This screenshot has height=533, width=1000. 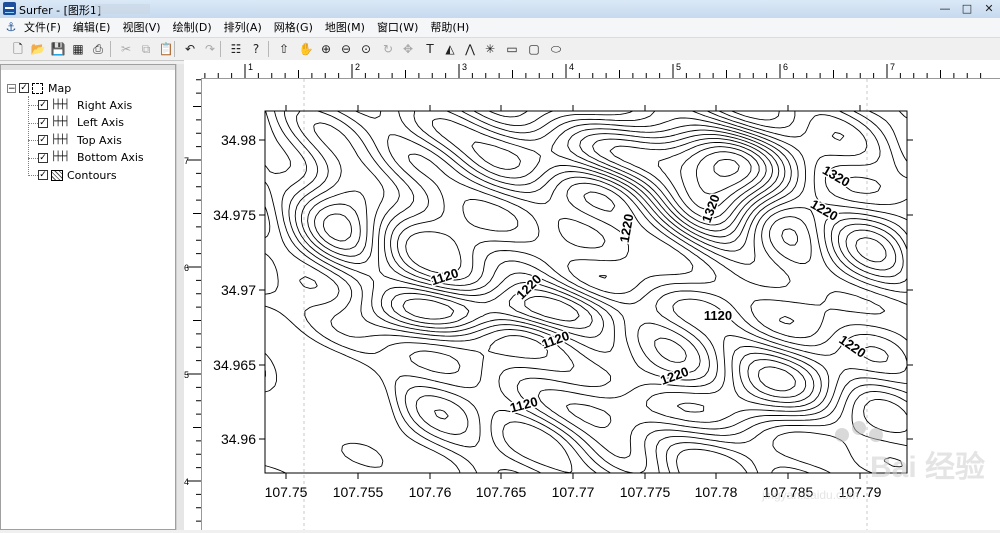 What do you see at coordinates (99, 140) in the screenshot?
I see `tree-item-label: Top Axis` at bounding box center [99, 140].